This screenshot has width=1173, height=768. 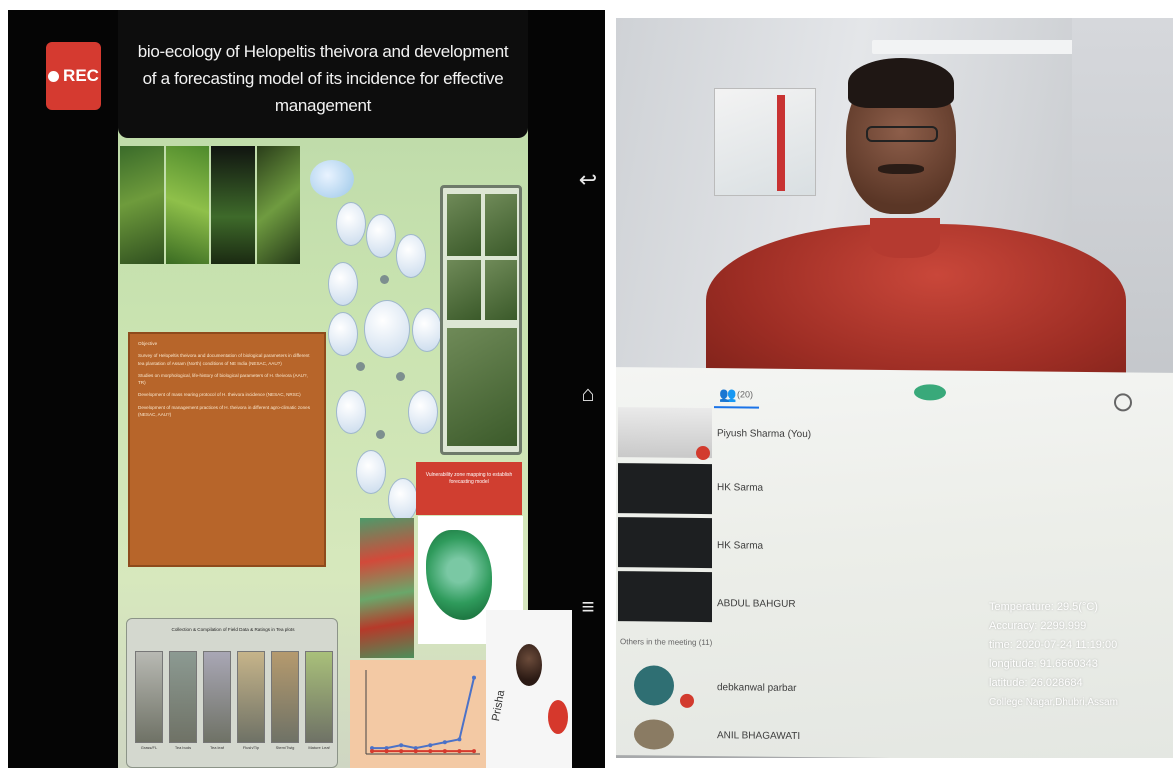 I want to click on participant-avatar, so click(x=654, y=685).